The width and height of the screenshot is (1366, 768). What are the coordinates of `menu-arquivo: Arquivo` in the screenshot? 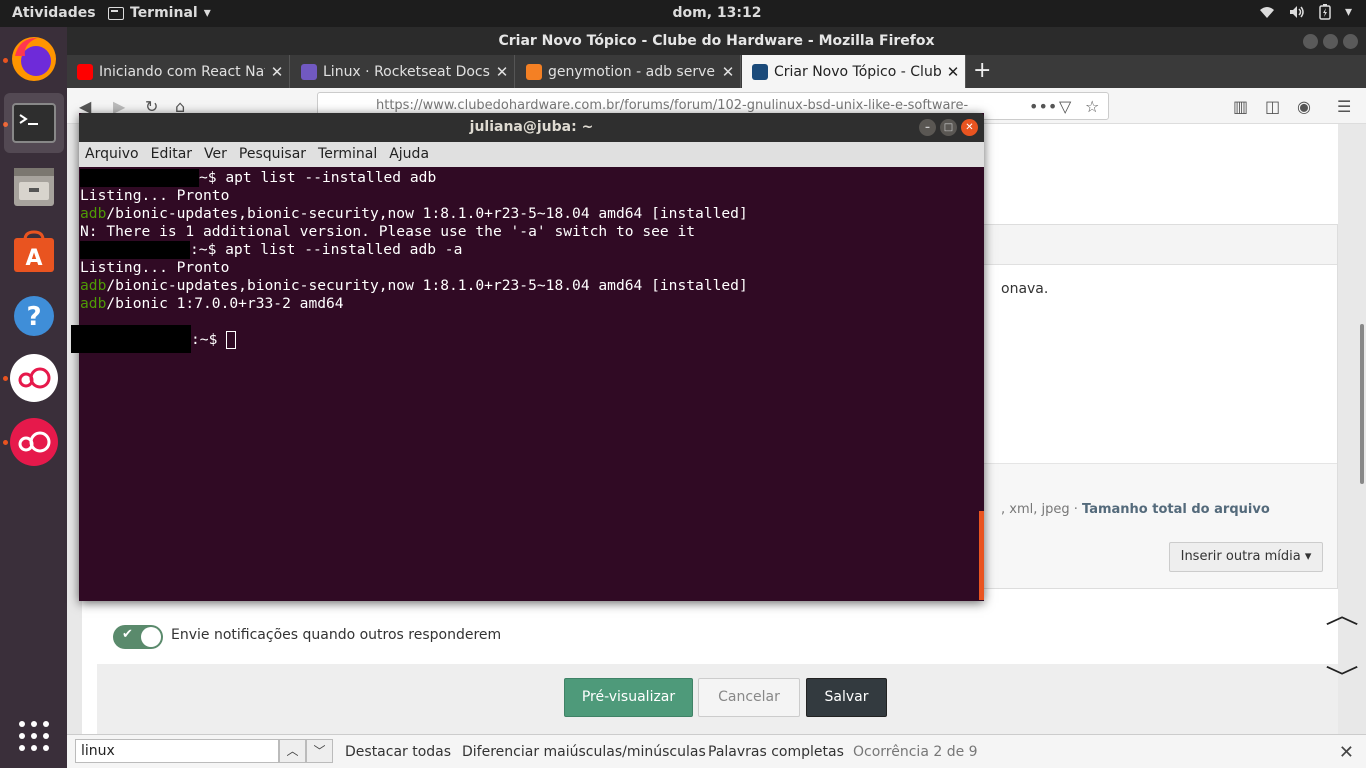 It's located at (112, 154).